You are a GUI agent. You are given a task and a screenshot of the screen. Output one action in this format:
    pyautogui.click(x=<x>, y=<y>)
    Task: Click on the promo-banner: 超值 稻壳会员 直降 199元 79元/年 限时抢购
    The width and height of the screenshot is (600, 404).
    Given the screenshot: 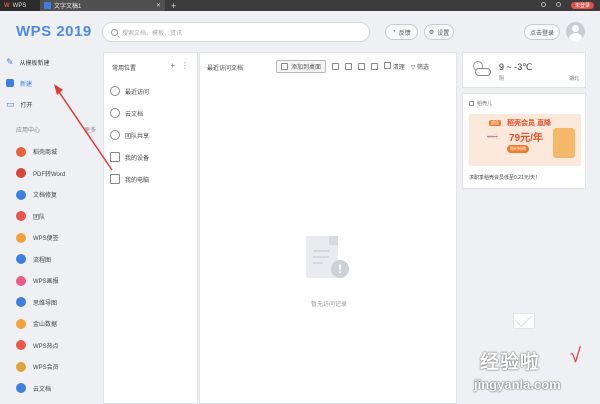 What is the action you would take?
    pyautogui.click(x=525, y=140)
    